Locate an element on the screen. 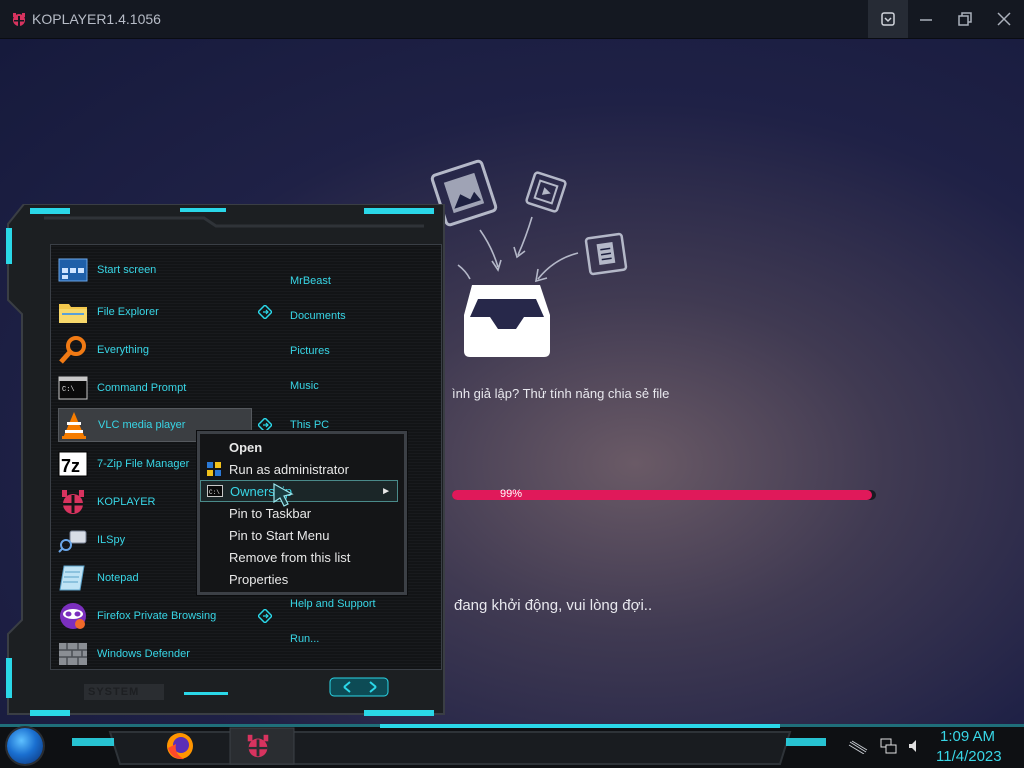 The height and width of the screenshot is (768, 1024). boot-status-text: đang khởi động, vui lòng đợi.. is located at coordinates (553, 605).